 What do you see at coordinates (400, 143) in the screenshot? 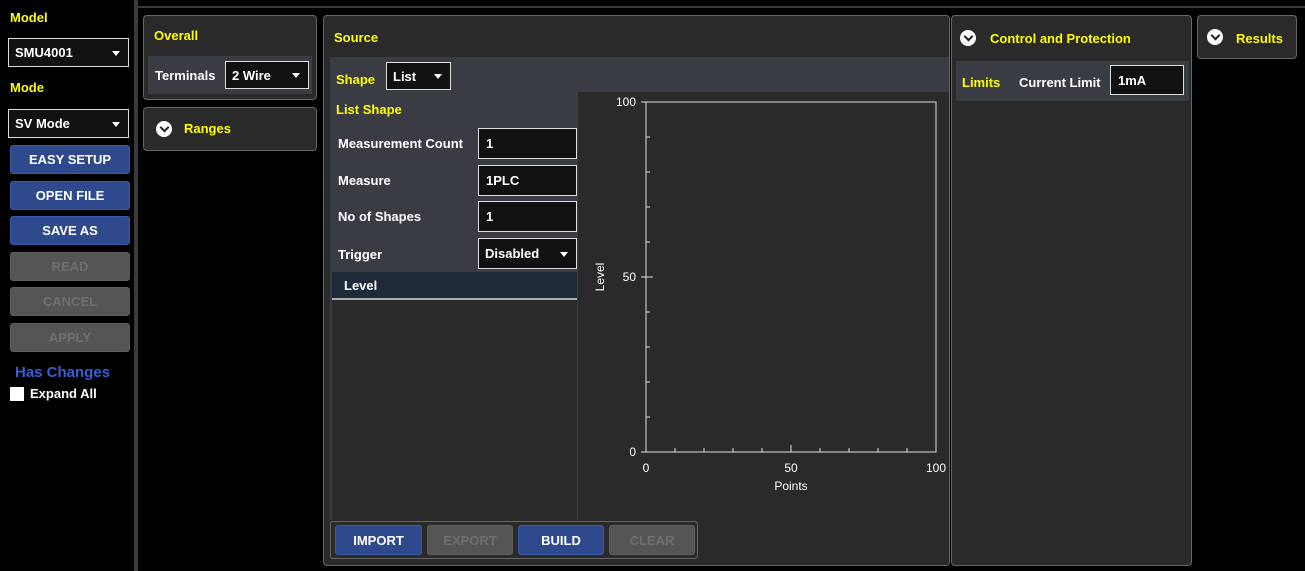
I see `measurement-count-label: Measurement Count` at bounding box center [400, 143].